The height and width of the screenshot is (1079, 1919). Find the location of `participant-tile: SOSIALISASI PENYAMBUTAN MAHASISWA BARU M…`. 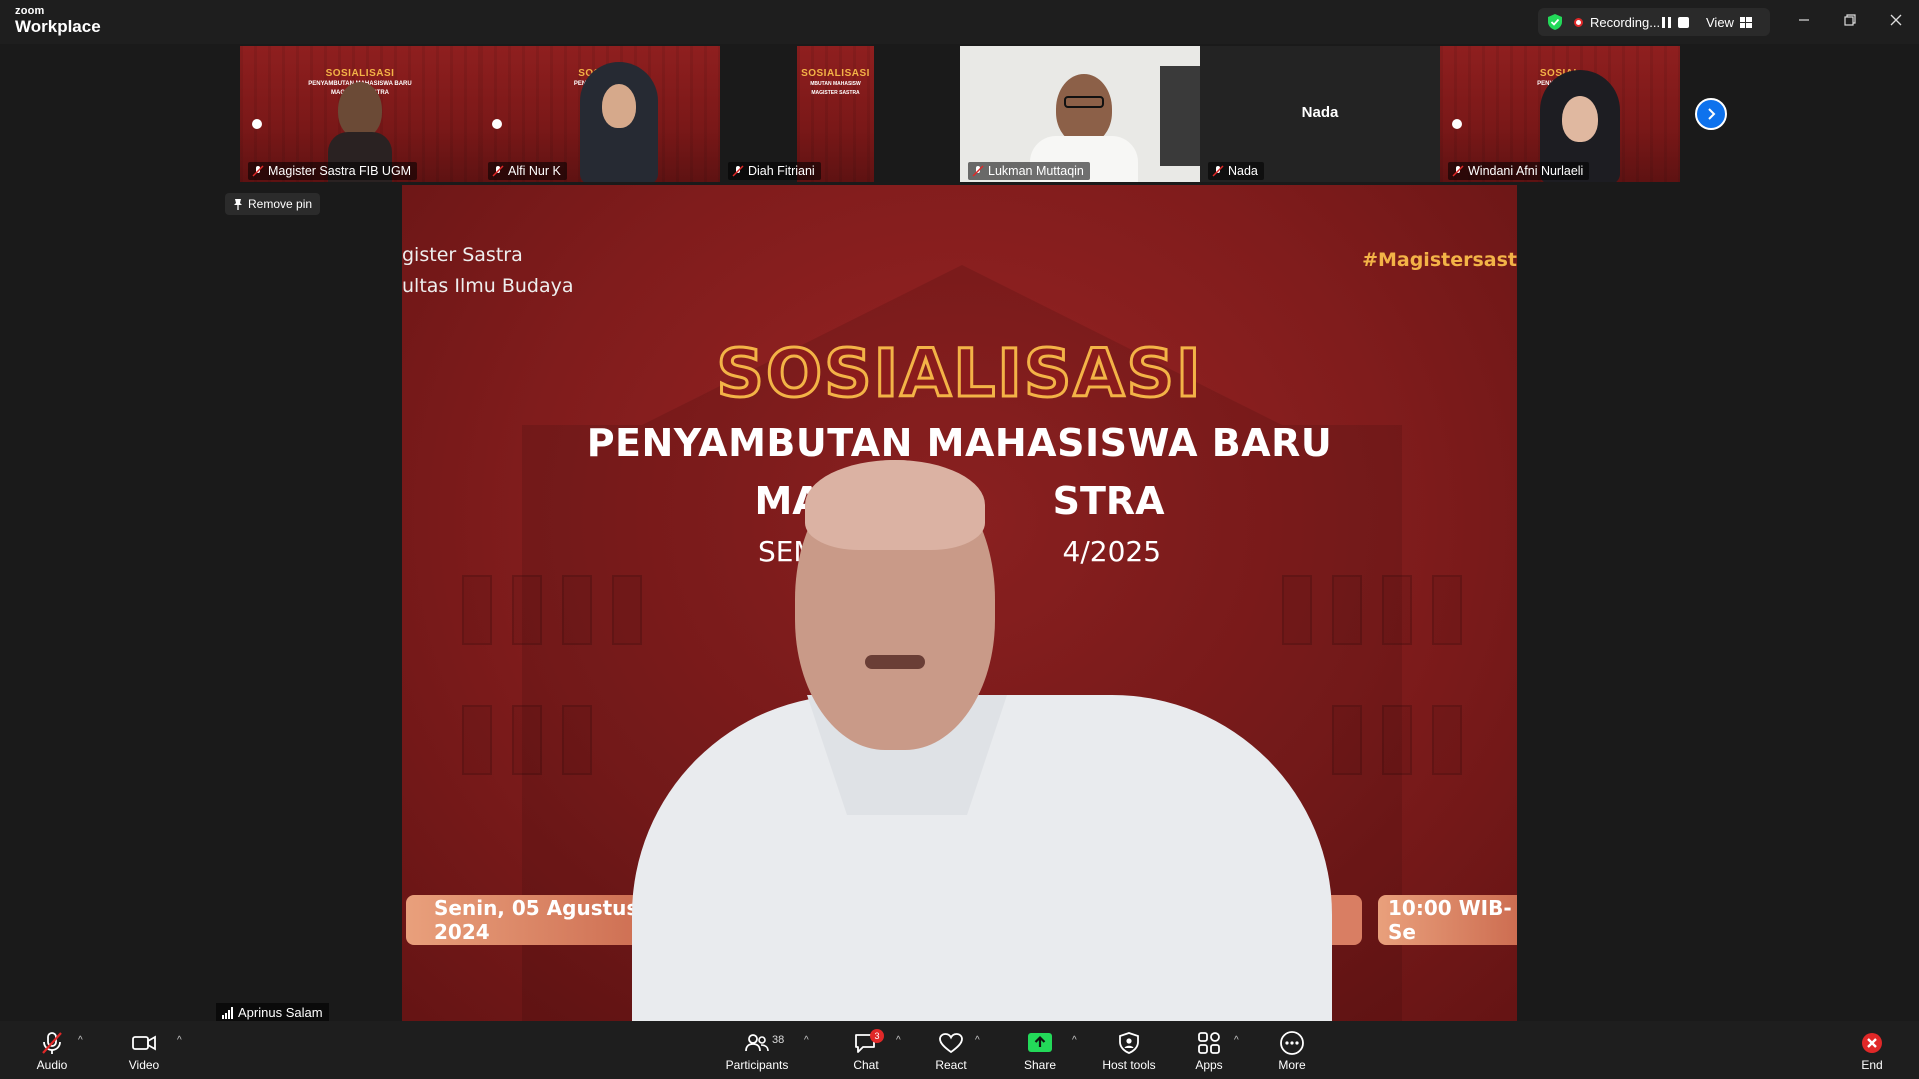

participant-tile: SOSIALISASI PENYAMBUTAN MAHASISWA BARU M… is located at coordinates (360, 114).